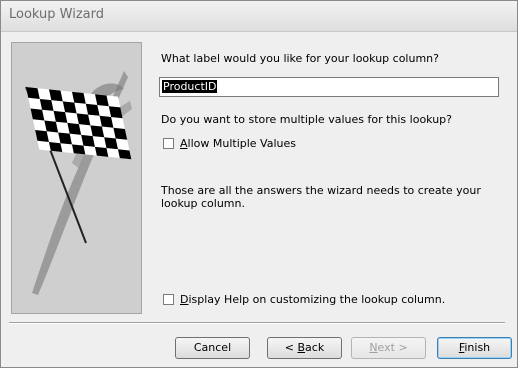 The height and width of the screenshot is (368, 518). Describe the element at coordinates (168, 299) in the screenshot. I see `display-help-checkbox` at that location.